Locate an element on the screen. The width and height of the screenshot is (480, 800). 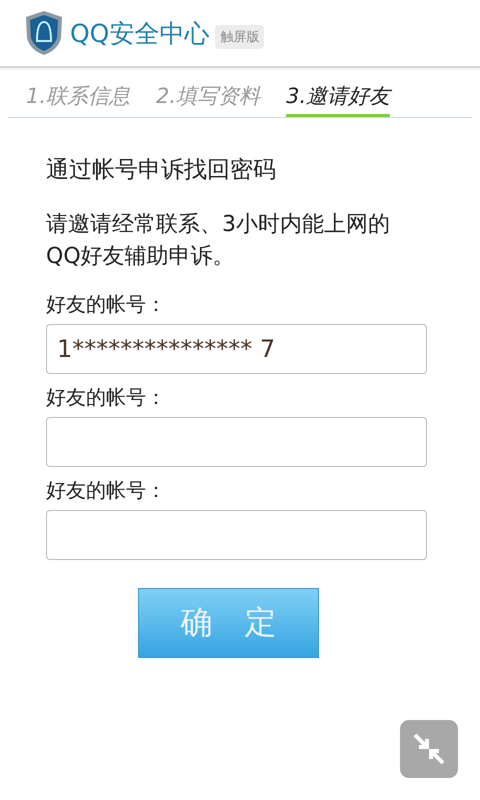
step-tab: 3.邀请好友 is located at coordinates (338, 97).